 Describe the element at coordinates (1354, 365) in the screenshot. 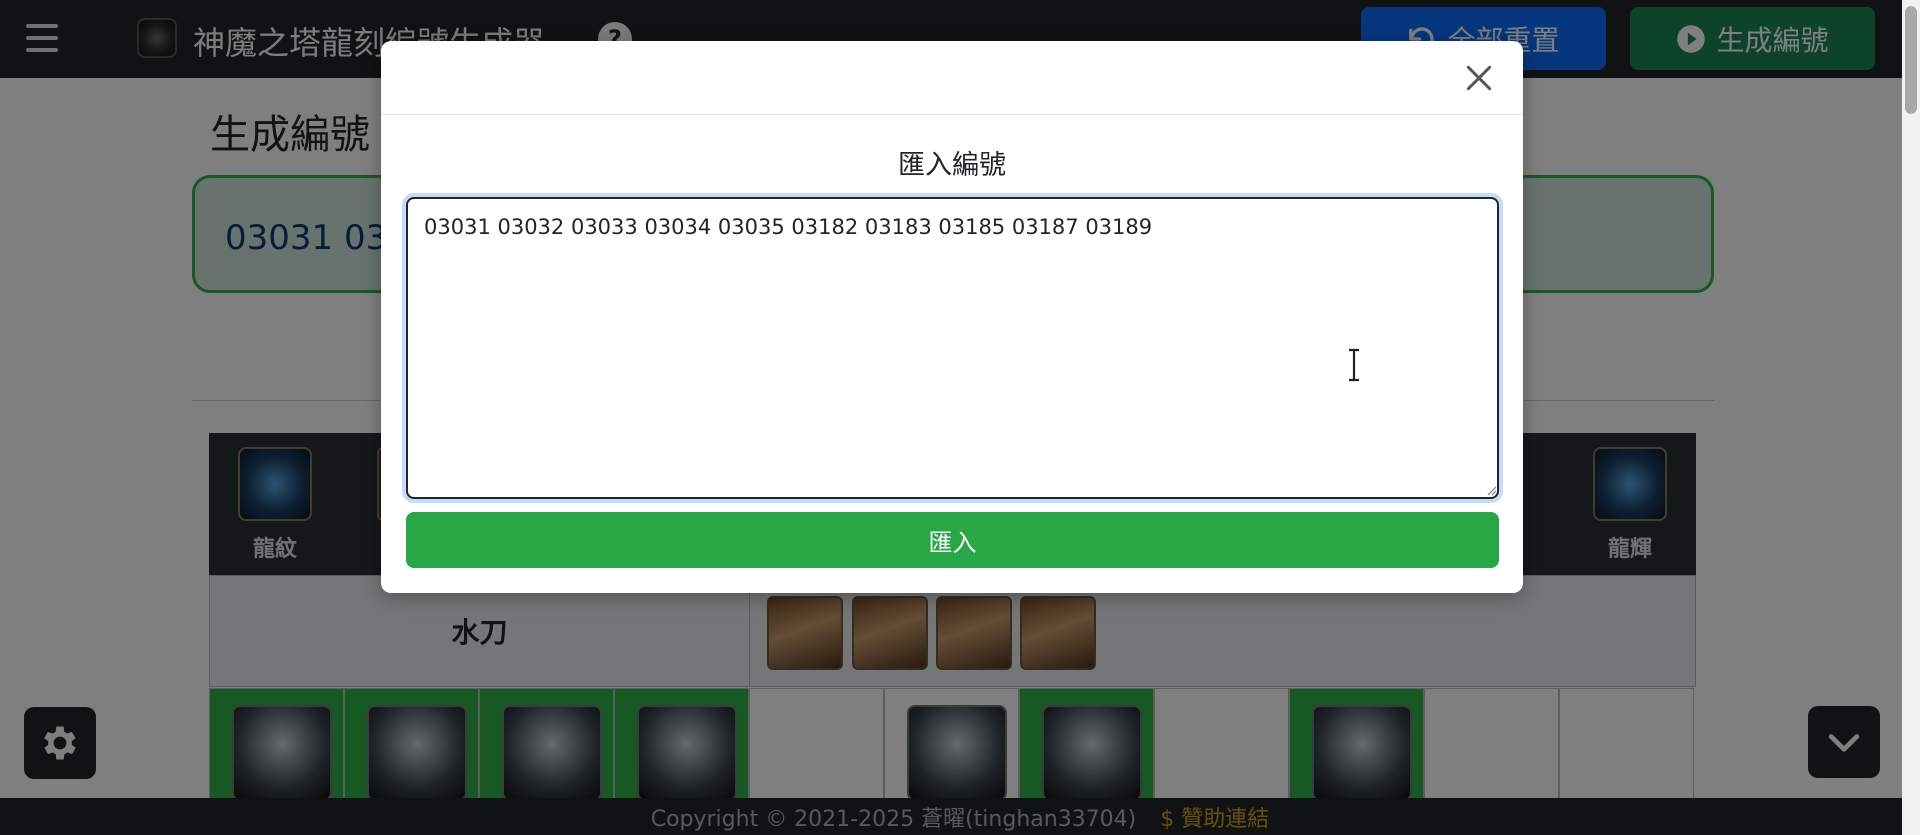

I see `text-cursor-icon` at that location.